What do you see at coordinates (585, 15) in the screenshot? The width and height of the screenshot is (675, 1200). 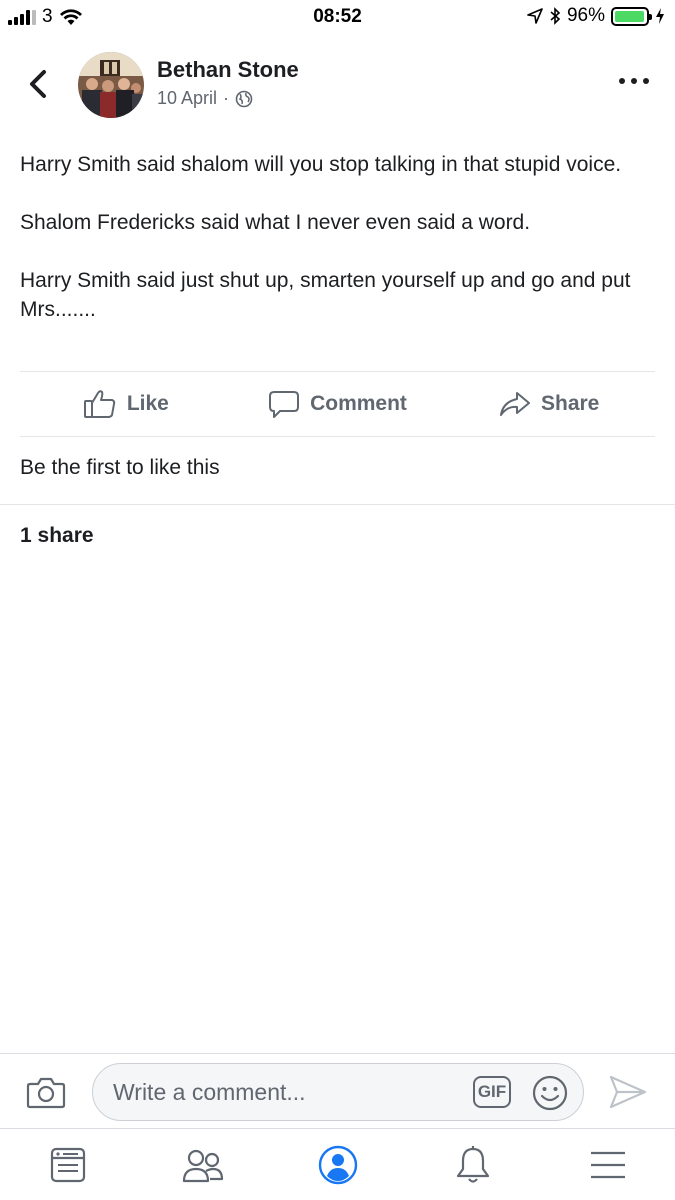 I see `battery-percent: 96%` at bounding box center [585, 15].